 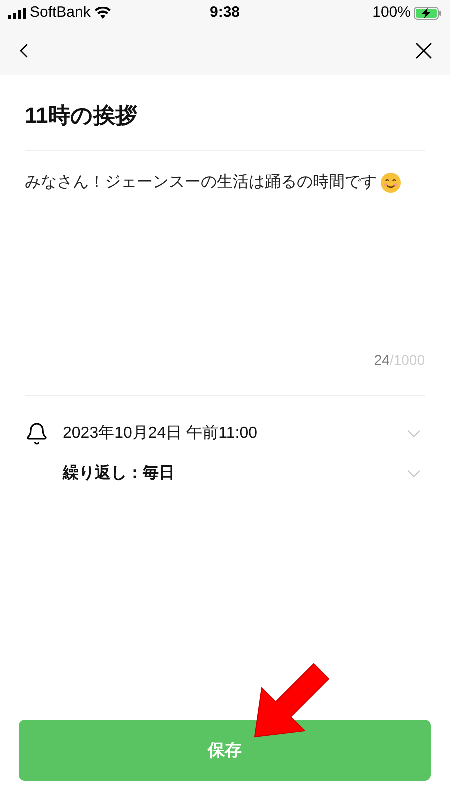 What do you see at coordinates (428, 13) in the screenshot?
I see `battery-charging-icon` at bounding box center [428, 13].